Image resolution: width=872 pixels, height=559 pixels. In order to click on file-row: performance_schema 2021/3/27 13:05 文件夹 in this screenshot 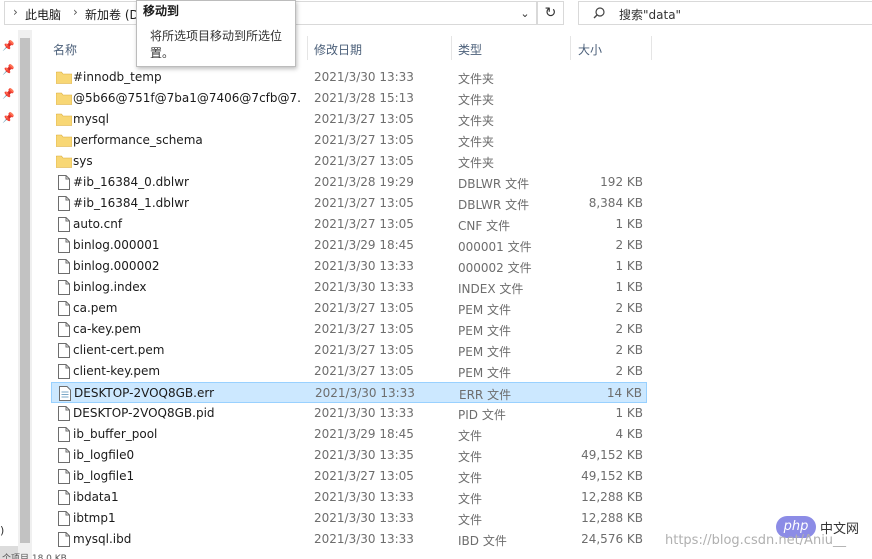, I will do `click(349, 140)`.